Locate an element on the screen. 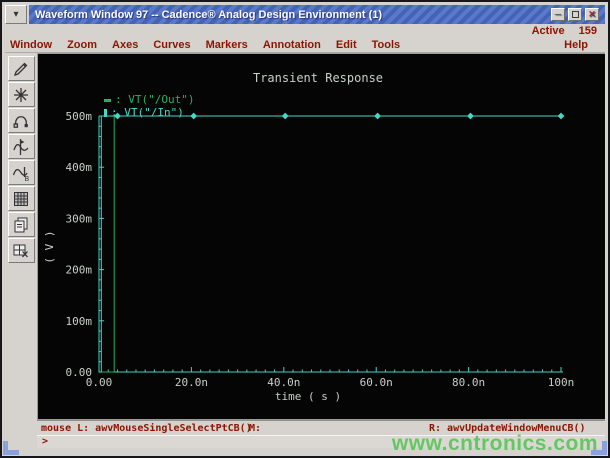 Image resolution: width=610 pixels, height=458 pixels. menu-item-window: Window is located at coordinates (31, 45).